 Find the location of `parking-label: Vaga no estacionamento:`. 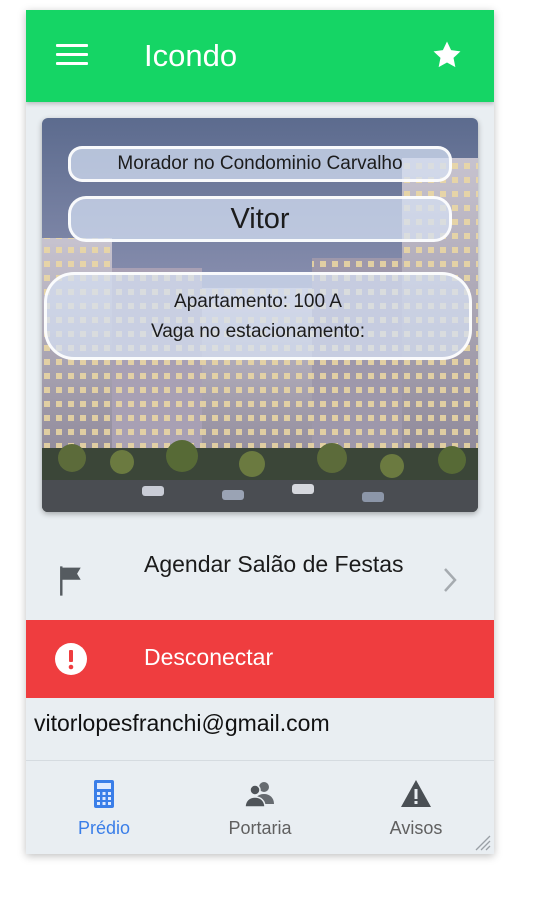

parking-label: Vaga no estacionamento: is located at coordinates (258, 331).